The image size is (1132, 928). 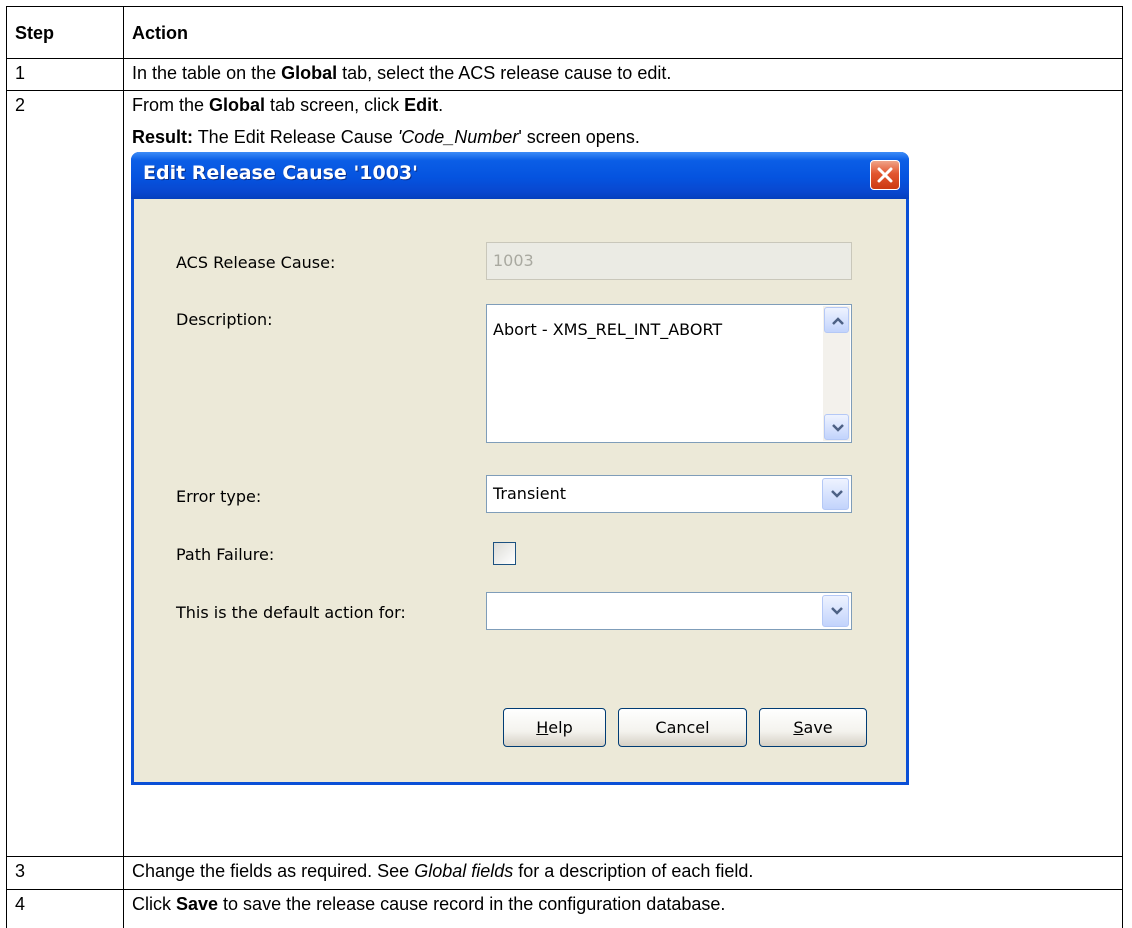 I want to click on scroll-up-button, so click(x=836, y=320).